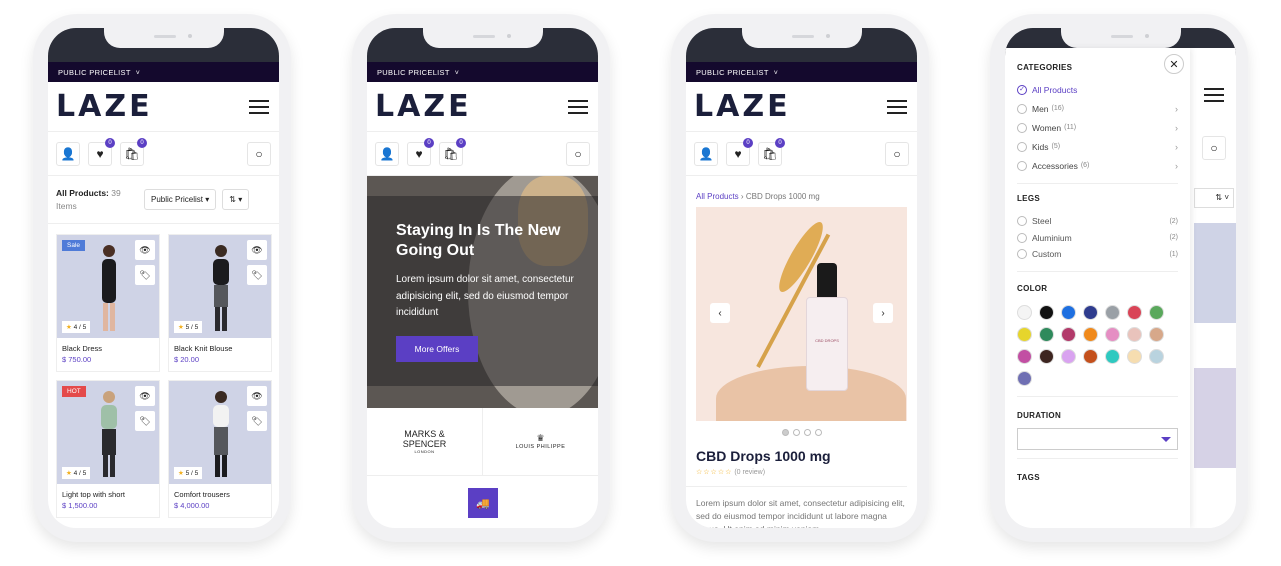 This screenshot has width=1281, height=566. I want to click on more-offers-button: More Offers, so click(437, 349).